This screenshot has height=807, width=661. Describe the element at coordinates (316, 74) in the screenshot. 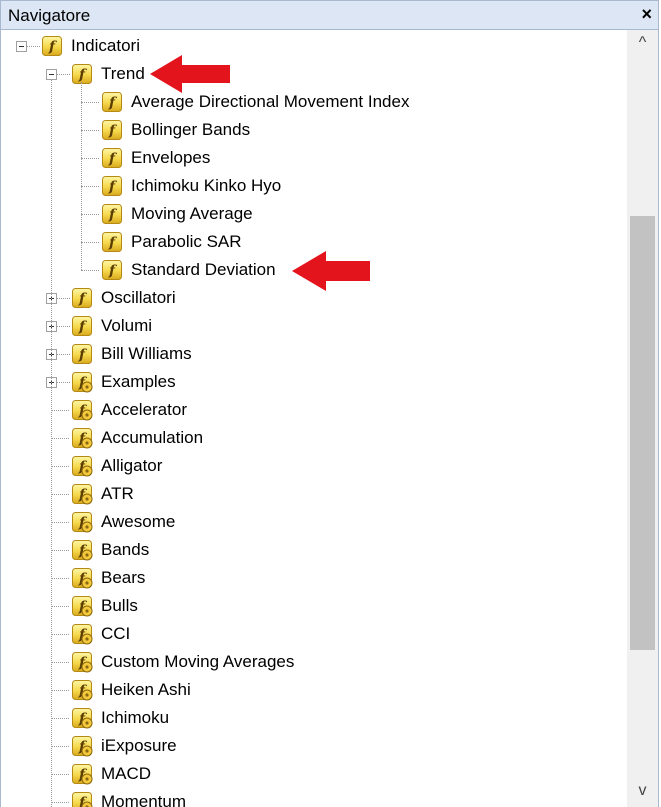

I see `tree-item-trend: f Trend` at that location.